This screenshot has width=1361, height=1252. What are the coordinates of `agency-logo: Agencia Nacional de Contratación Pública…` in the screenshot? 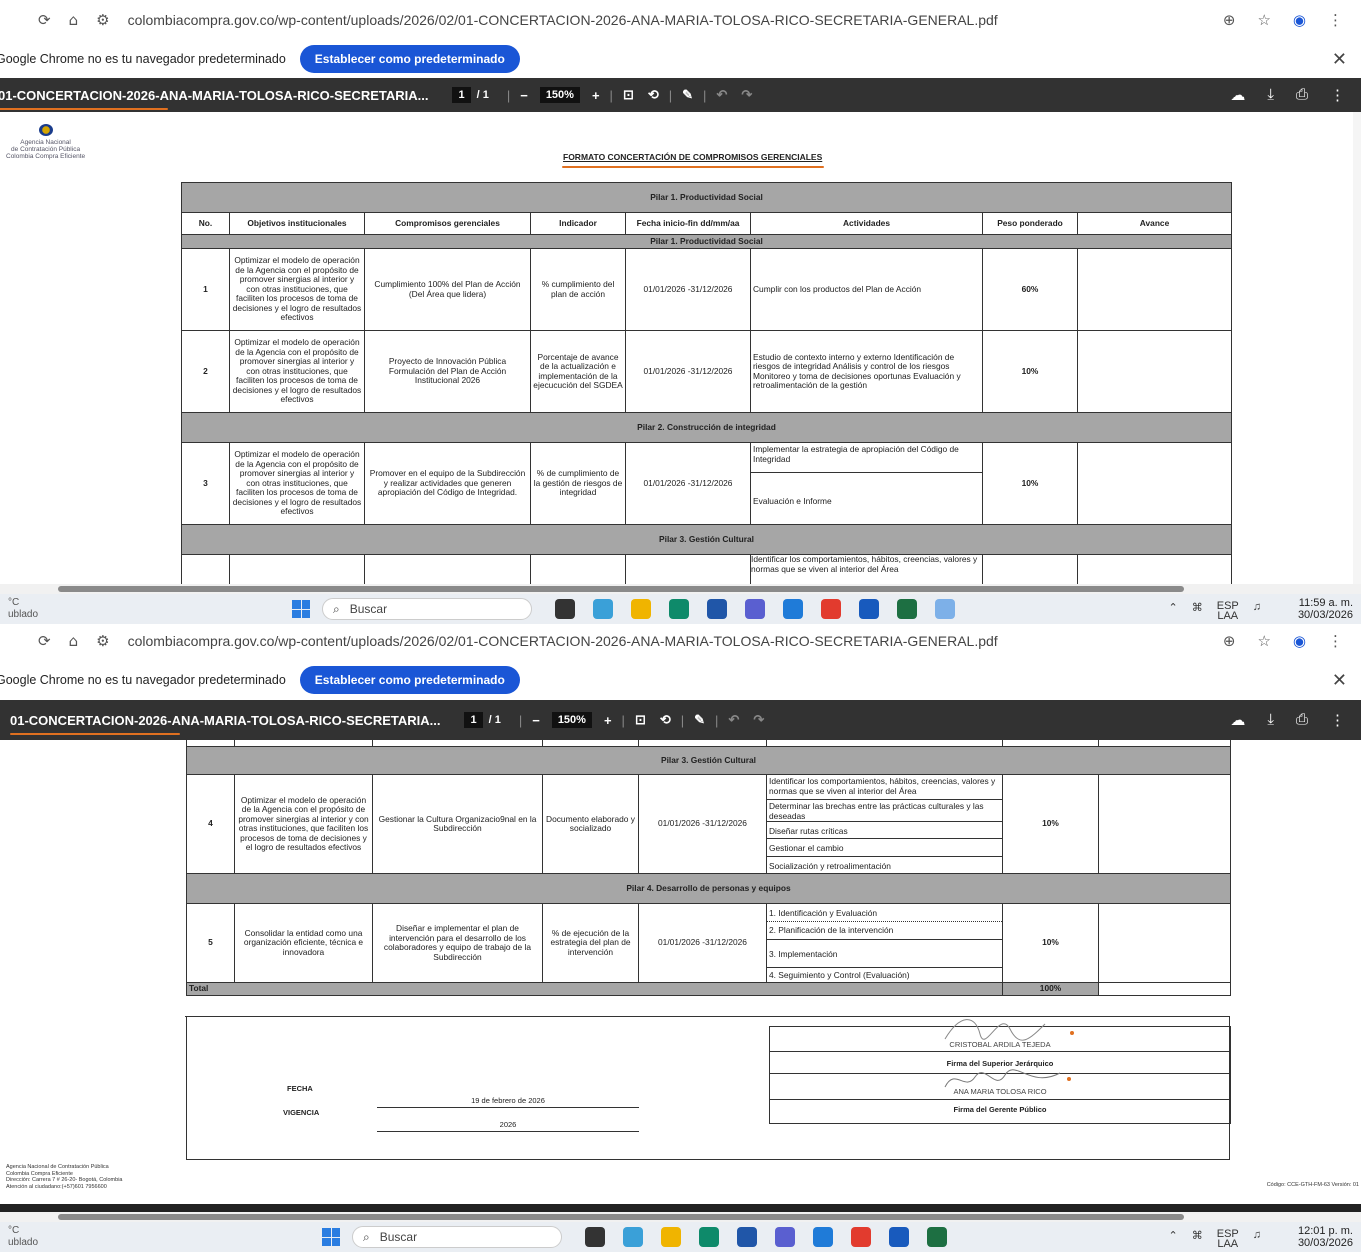 It's located at (45, 142).